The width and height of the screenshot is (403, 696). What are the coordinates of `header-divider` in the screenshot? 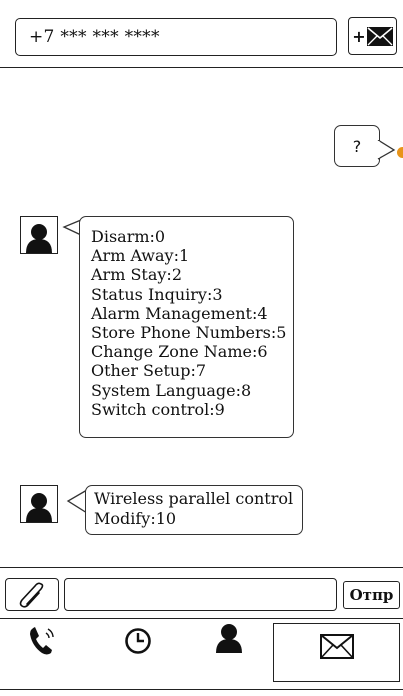 It's located at (201, 67).